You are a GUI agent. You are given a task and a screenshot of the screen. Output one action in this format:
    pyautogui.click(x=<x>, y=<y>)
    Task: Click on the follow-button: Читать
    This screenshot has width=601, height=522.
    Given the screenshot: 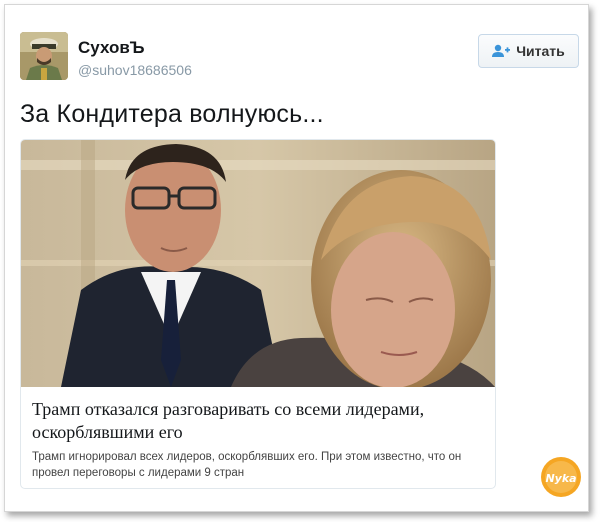 What is the action you would take?
    pyautogui.click(x=528, y=51)
    